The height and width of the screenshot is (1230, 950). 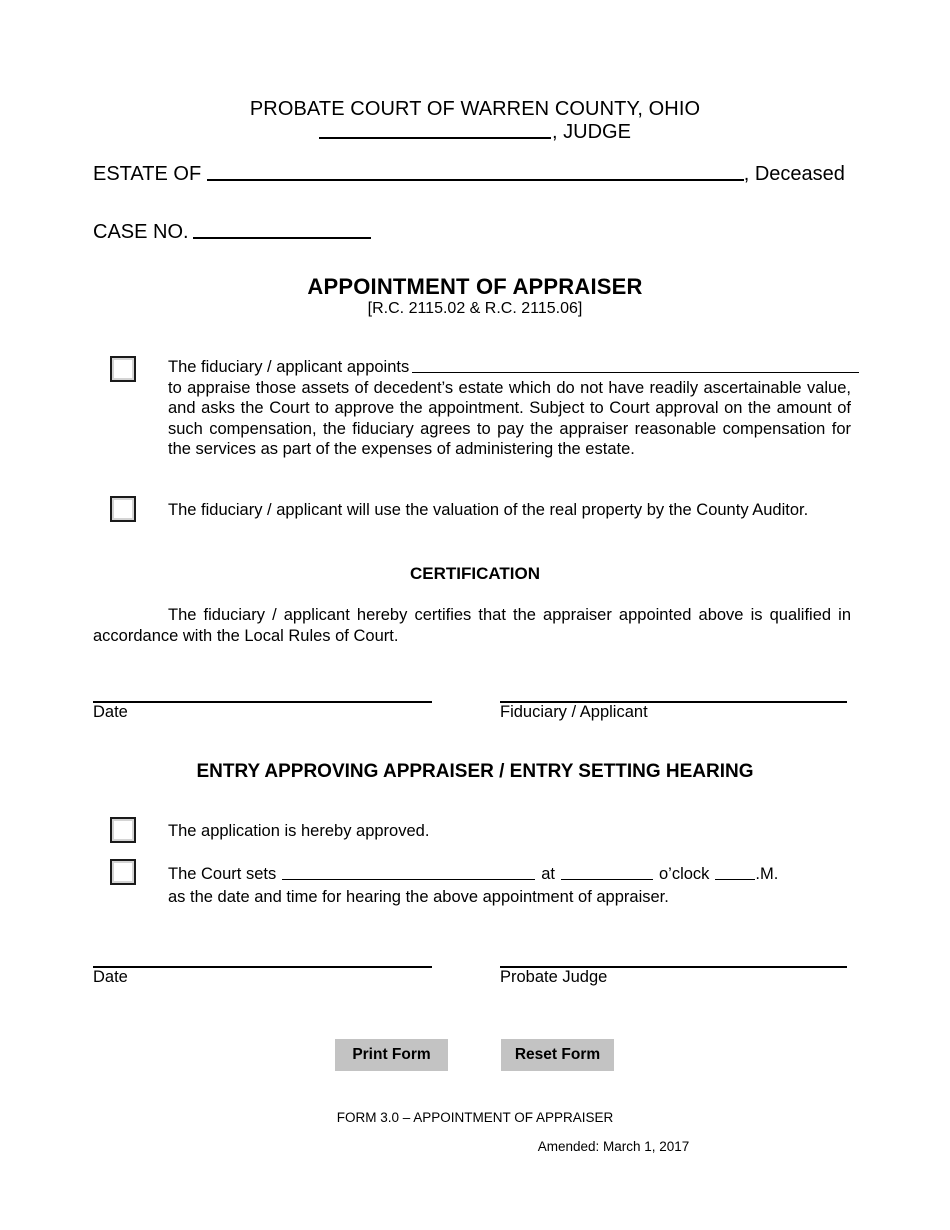 What do you see at coordinates (289, 367) in the screenshot?
I see `appoints-lead-text: The fiduciary / applicant appoints` at bounding box center [289, 367].